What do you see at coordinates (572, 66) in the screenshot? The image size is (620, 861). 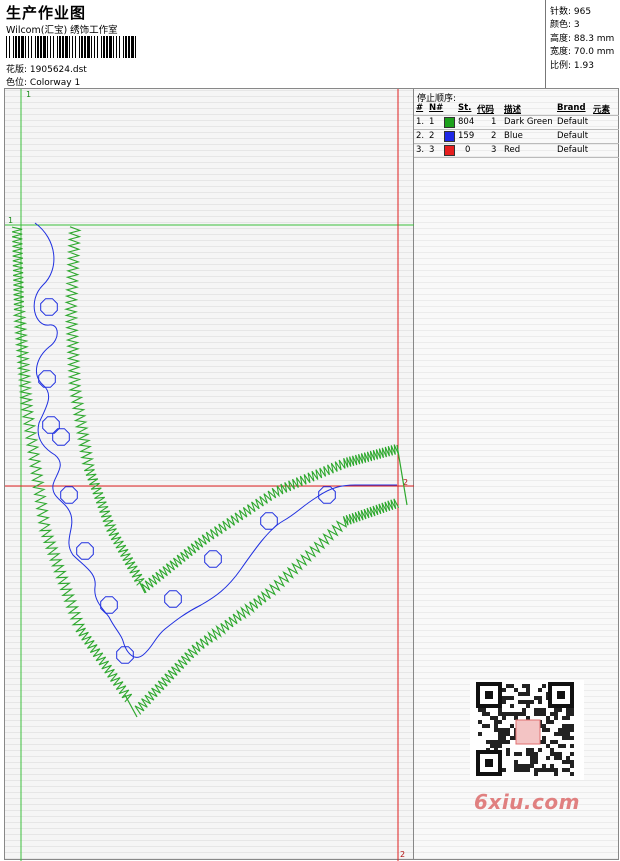 I see `stat-ratio: 比例: 1.93` at bounding box center [572, 66].